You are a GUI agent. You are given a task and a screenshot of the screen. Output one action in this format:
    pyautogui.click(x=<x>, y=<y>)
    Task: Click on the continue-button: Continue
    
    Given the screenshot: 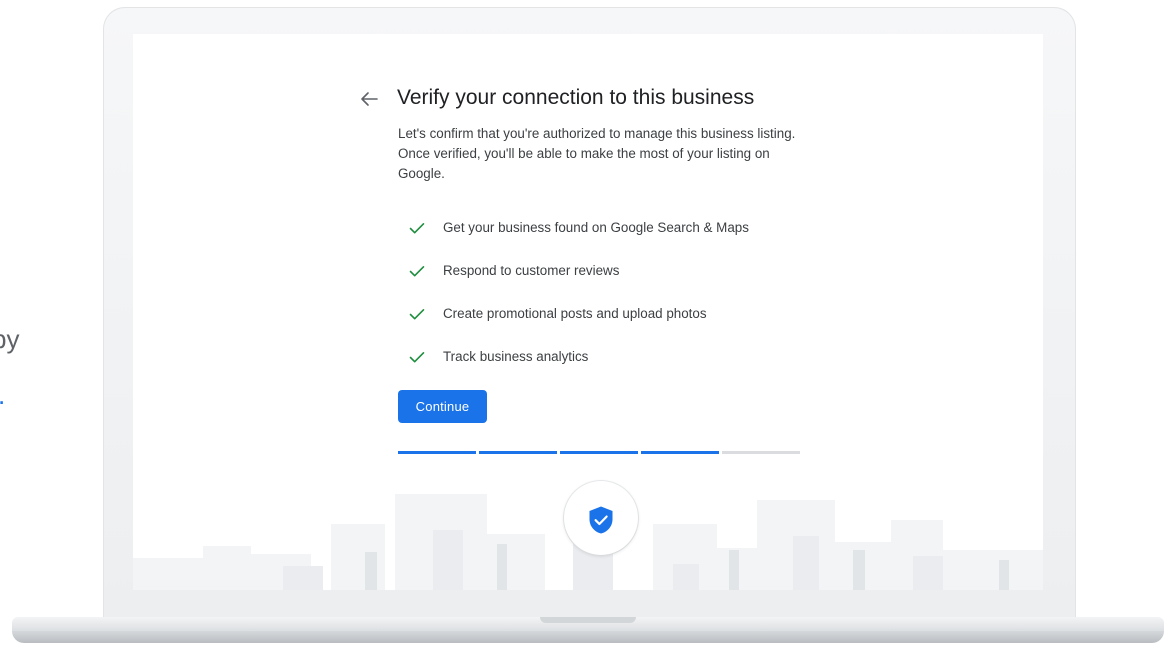 What is the action you would take?
    pyautogui.click(x=442, y=406)
    